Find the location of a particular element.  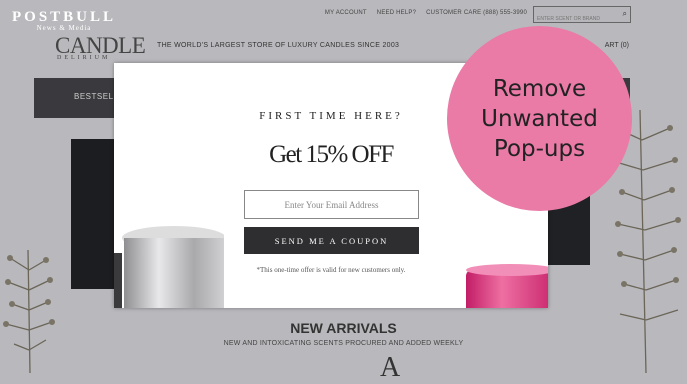

badge-line-1: Remove is located at coordinates (539, 88).